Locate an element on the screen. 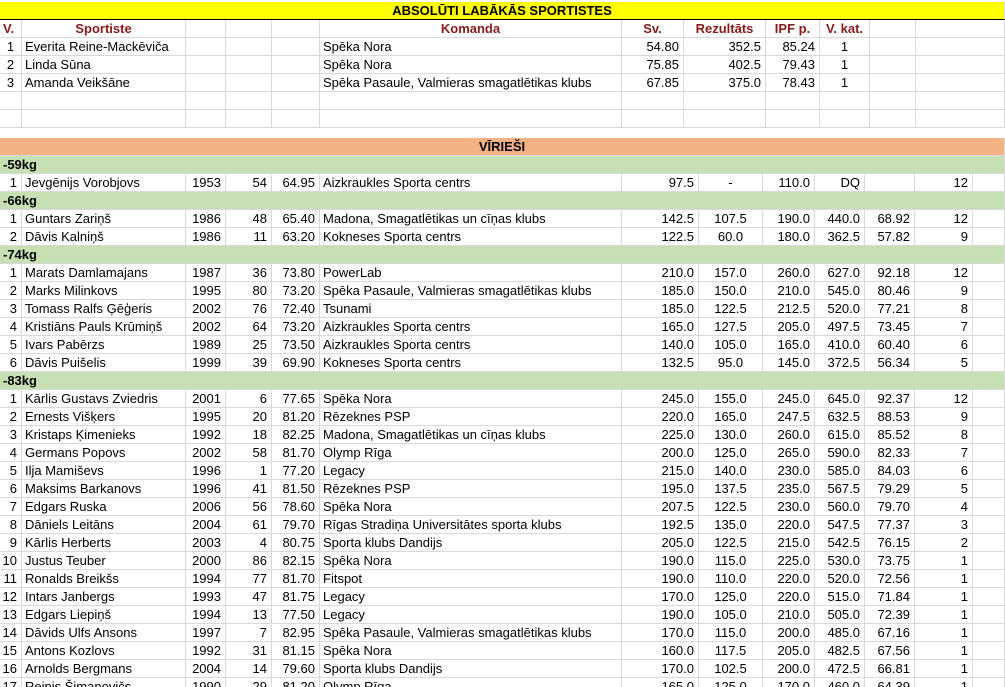 The height and width of the screenshot is (687, 1005). men-name-cell: Ivars Pabērzs is located at coordinates (104, 345).